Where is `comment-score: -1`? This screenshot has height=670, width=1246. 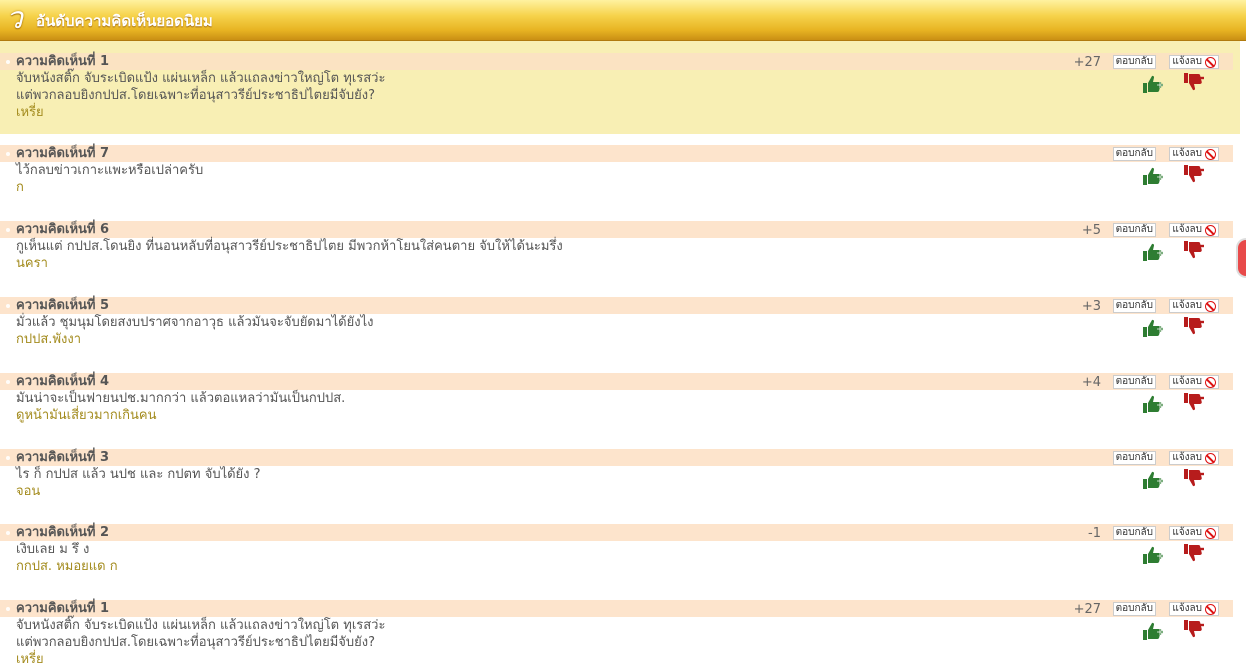 comment-score: -1 is located at coordinates (1094, 533).